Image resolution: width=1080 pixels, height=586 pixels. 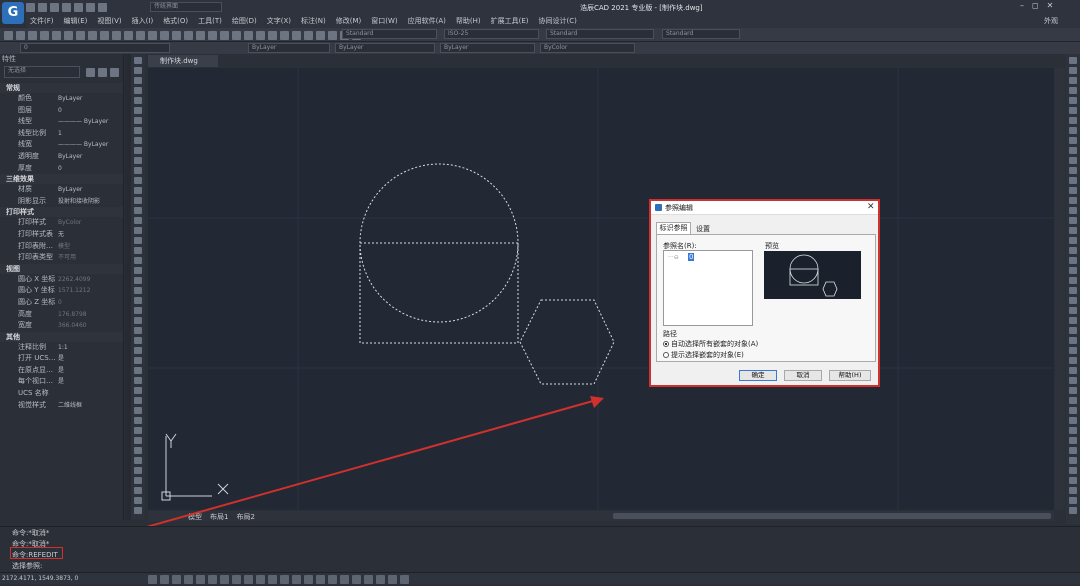 I want to click on annotation-arrow, so click(x=337, y=472).